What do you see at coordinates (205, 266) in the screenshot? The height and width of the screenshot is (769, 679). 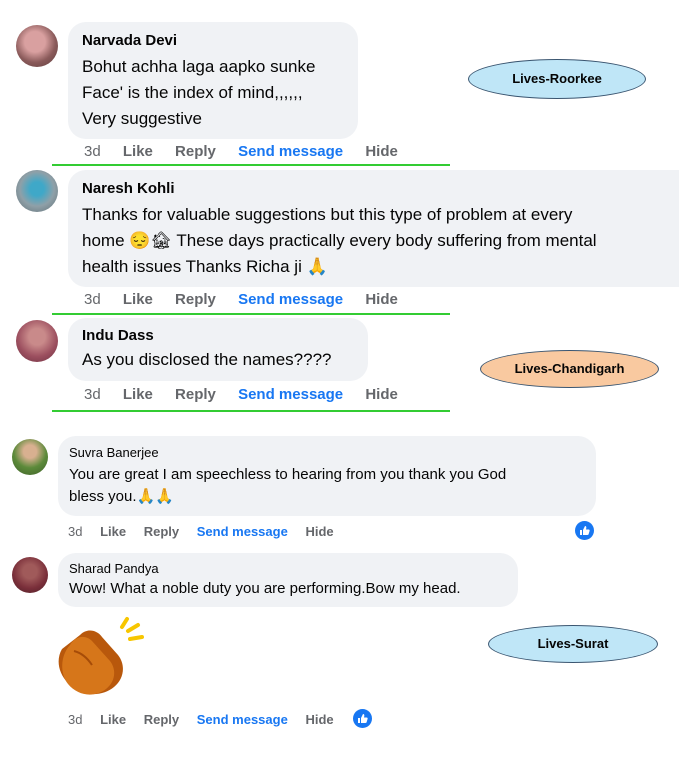 I see `comment-text: health issues Thanks Richa ji 🙏` at bounding box center [205, 266].